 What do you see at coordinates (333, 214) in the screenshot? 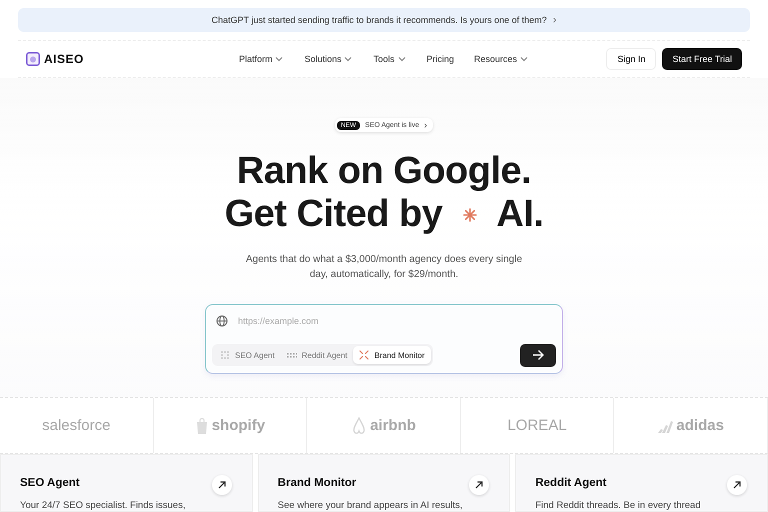
I see `headline: Get Cited by` at bounding box center [333, 214].